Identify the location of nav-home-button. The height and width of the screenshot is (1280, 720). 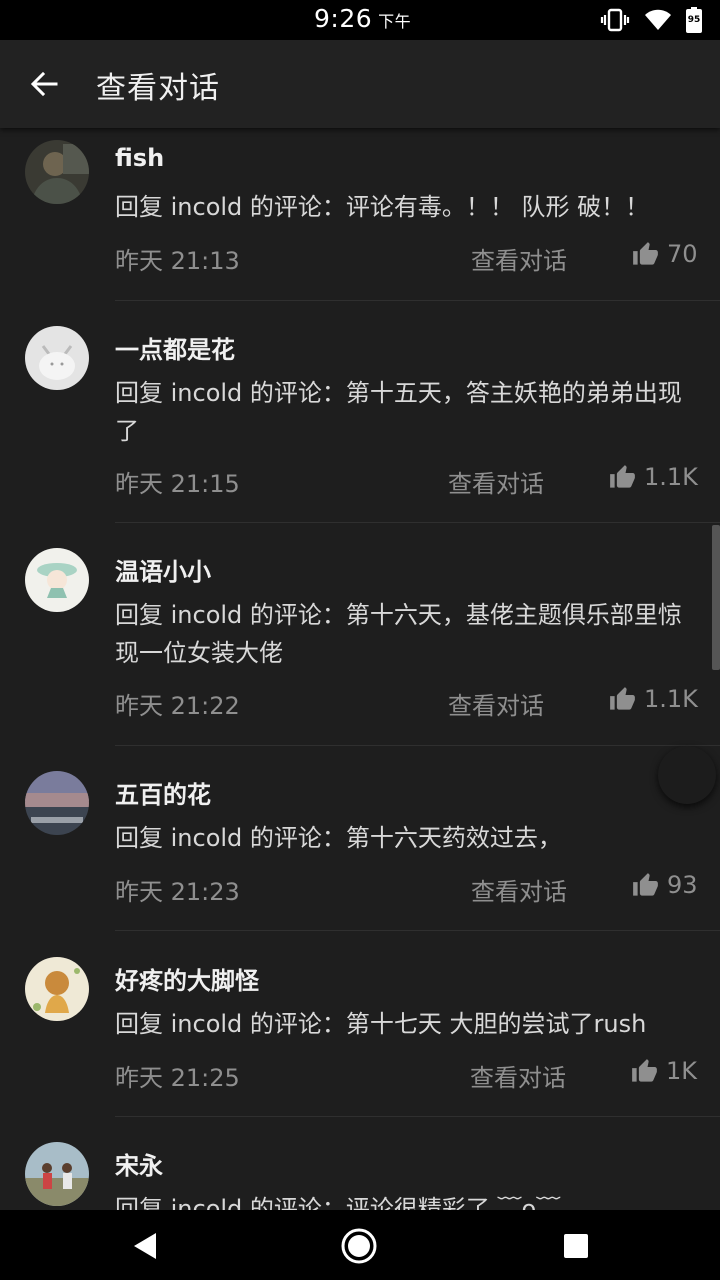
(359, 1246).